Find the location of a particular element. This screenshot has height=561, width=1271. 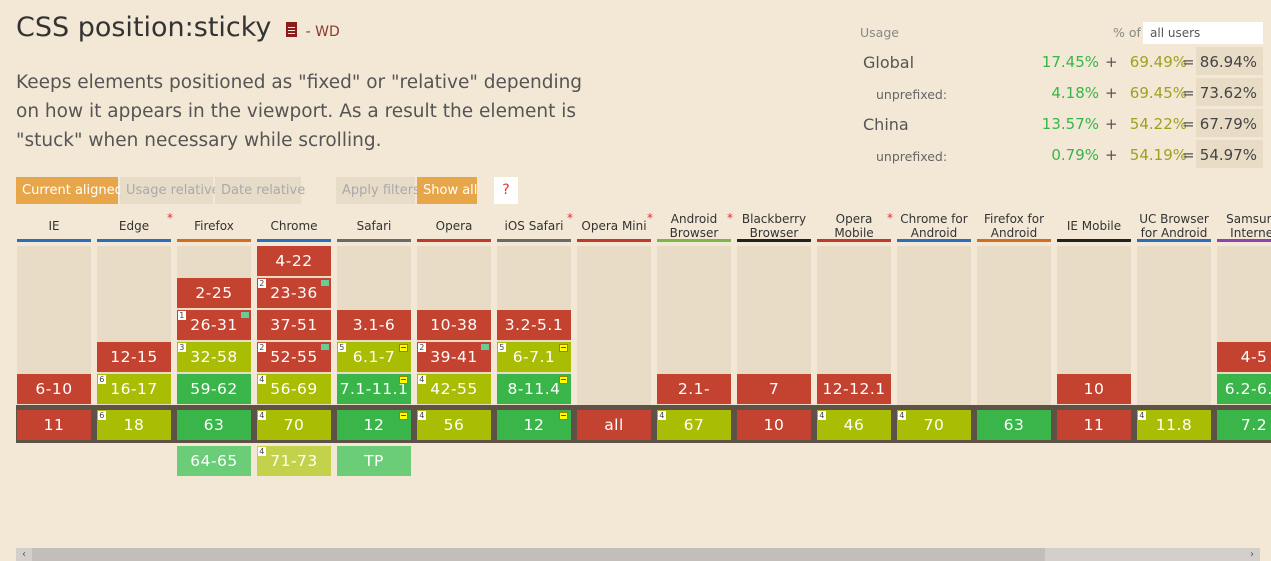

usage-partial-support: 69.45% is located at coordinates (1158, 93).